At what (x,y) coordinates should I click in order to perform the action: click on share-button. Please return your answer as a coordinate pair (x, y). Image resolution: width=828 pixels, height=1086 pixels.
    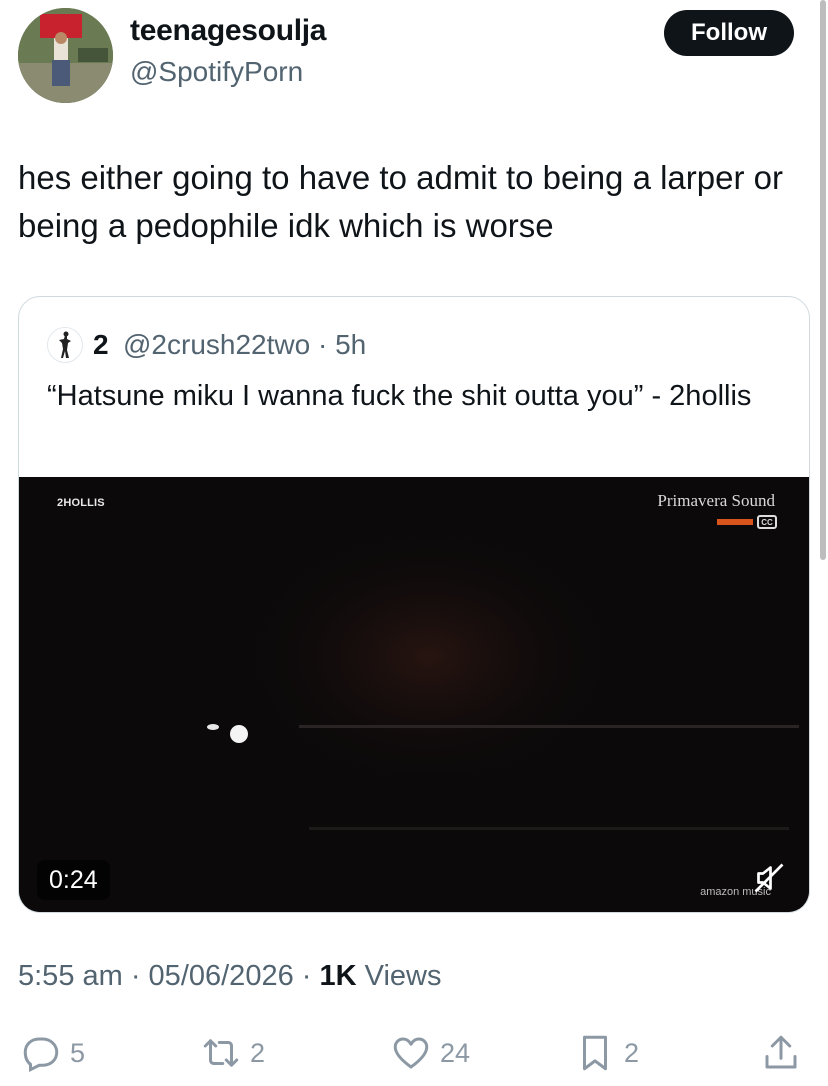
    Looking at the image, I should click on (785, 1053).